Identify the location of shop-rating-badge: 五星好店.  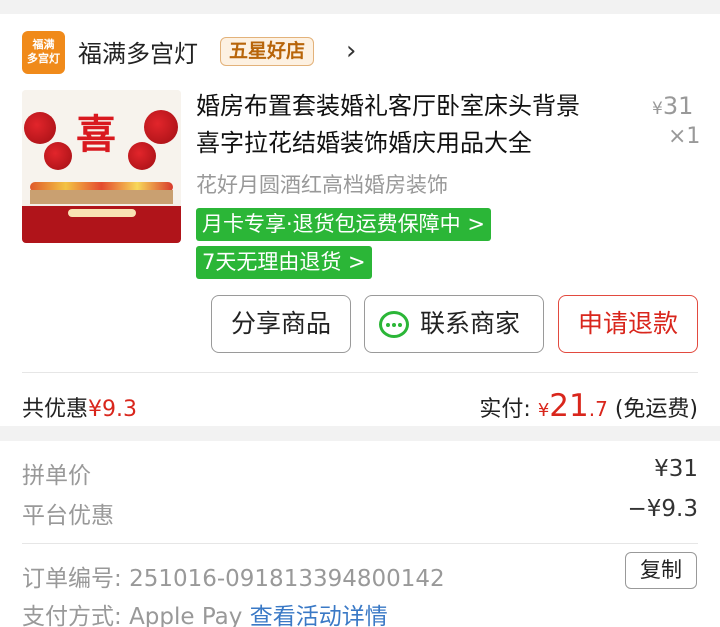
(267, 51).